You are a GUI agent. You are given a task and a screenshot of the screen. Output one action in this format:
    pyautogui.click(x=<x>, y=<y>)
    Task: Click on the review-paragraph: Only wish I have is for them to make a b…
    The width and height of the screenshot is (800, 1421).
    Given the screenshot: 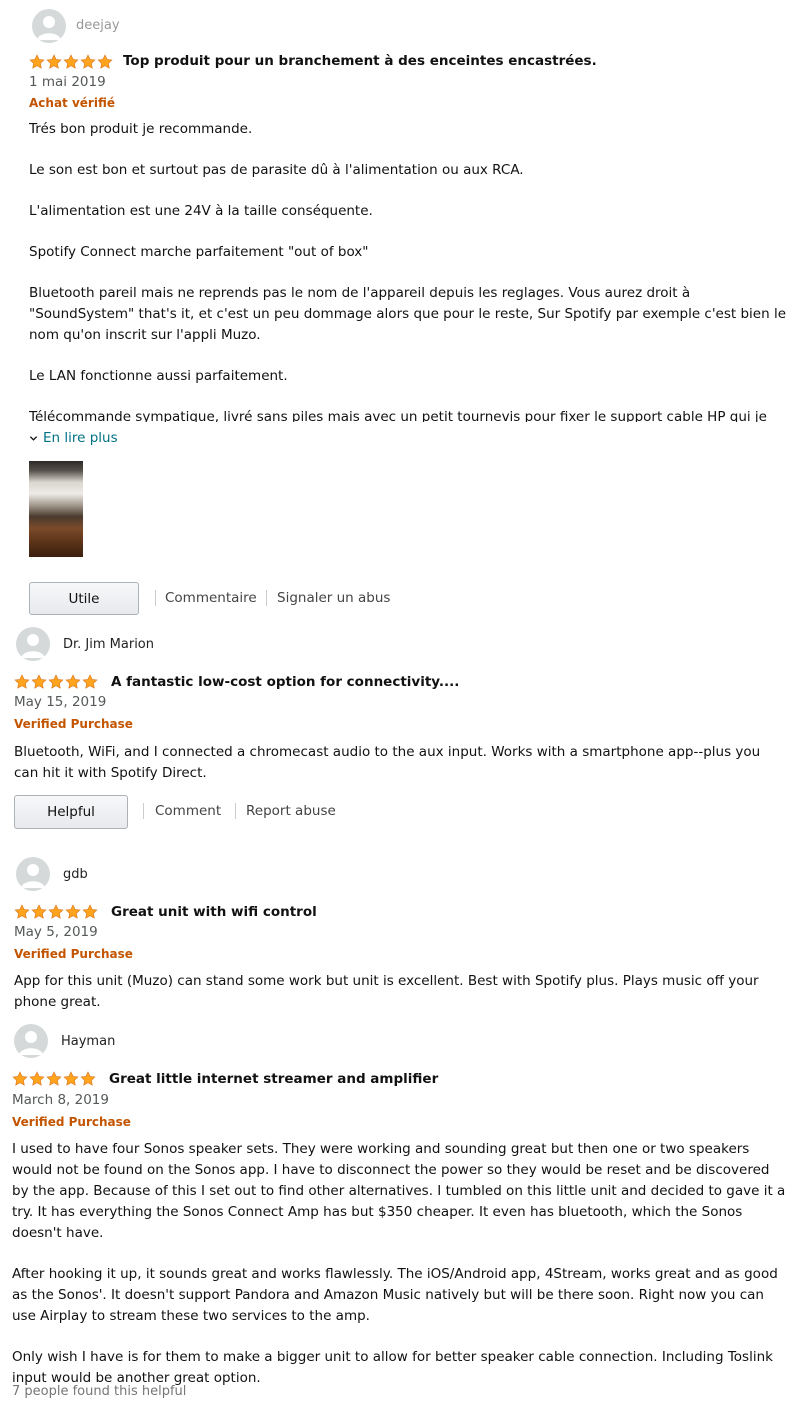 What is the action you would take?
    pyautogui.click(x=392, y=1367)
    